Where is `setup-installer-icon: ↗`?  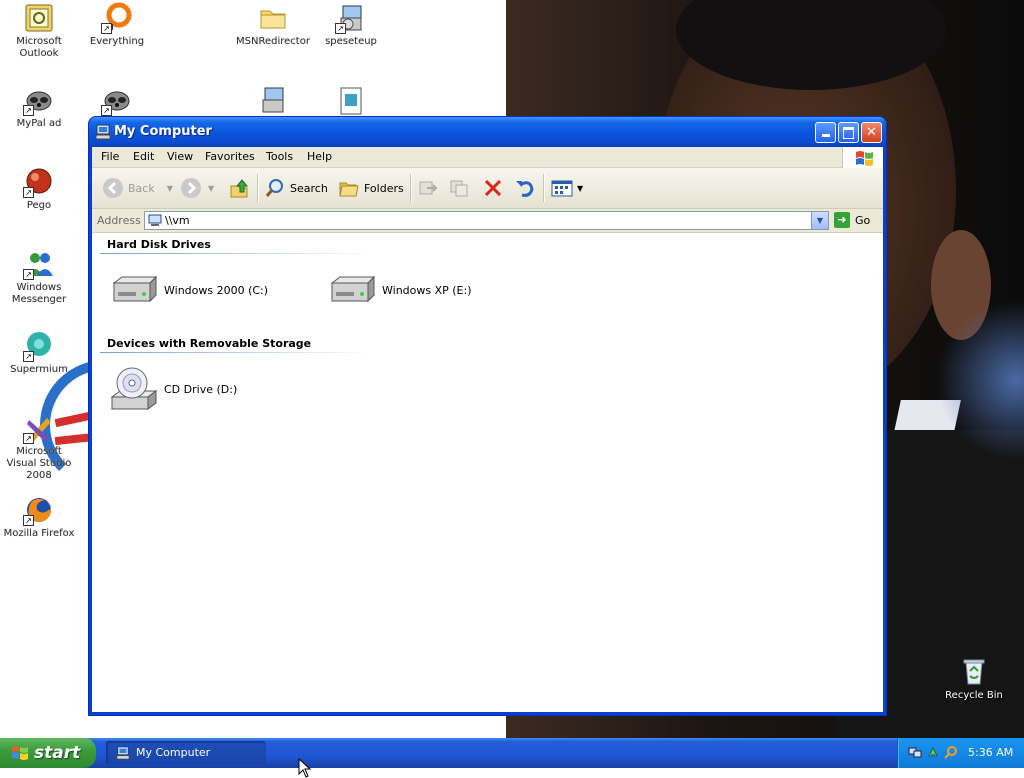
setup-installer-icon: ↗ is located at coordinates (351, 18).